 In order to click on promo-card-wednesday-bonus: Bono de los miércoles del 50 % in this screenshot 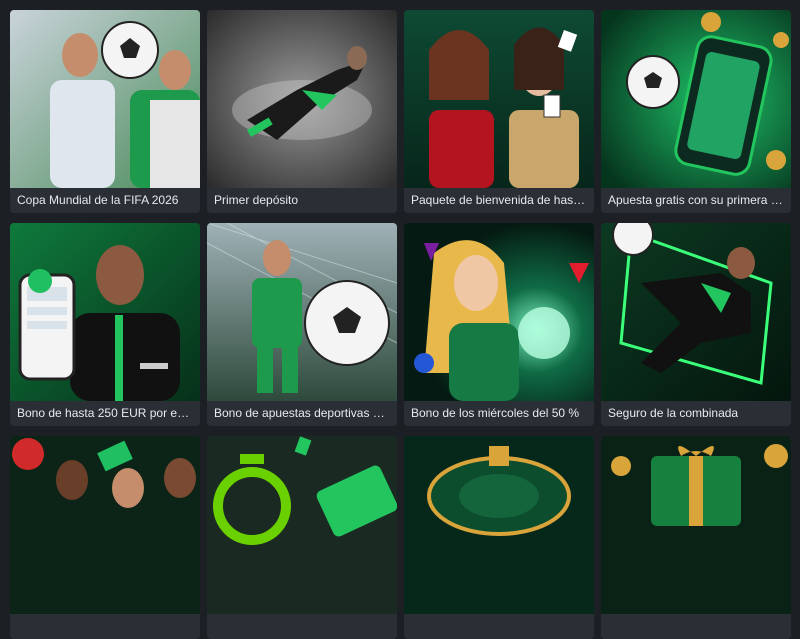, I will do `click(499, 324)`.